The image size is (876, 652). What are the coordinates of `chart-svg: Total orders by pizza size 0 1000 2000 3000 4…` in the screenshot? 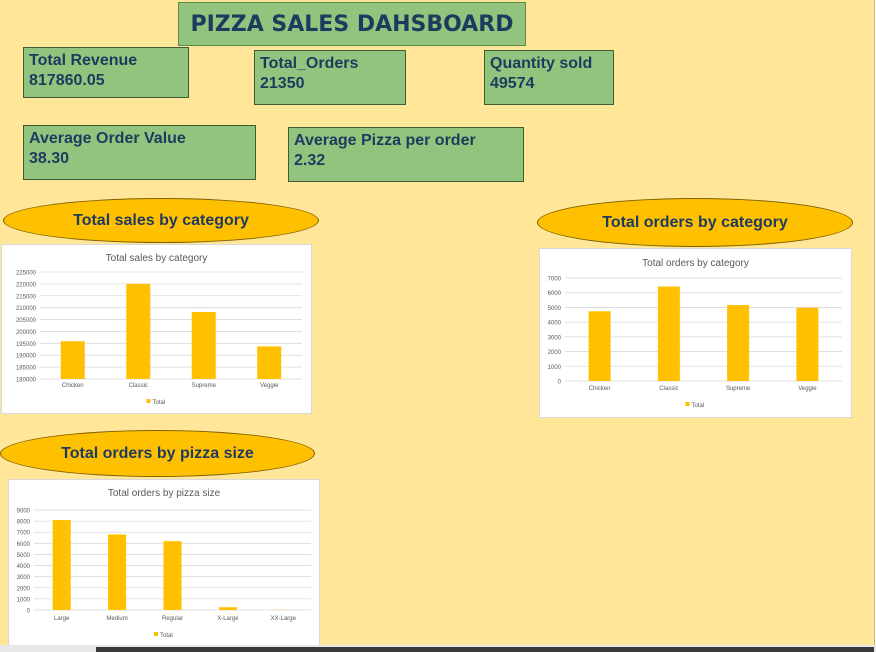 It's located at (164, 563).